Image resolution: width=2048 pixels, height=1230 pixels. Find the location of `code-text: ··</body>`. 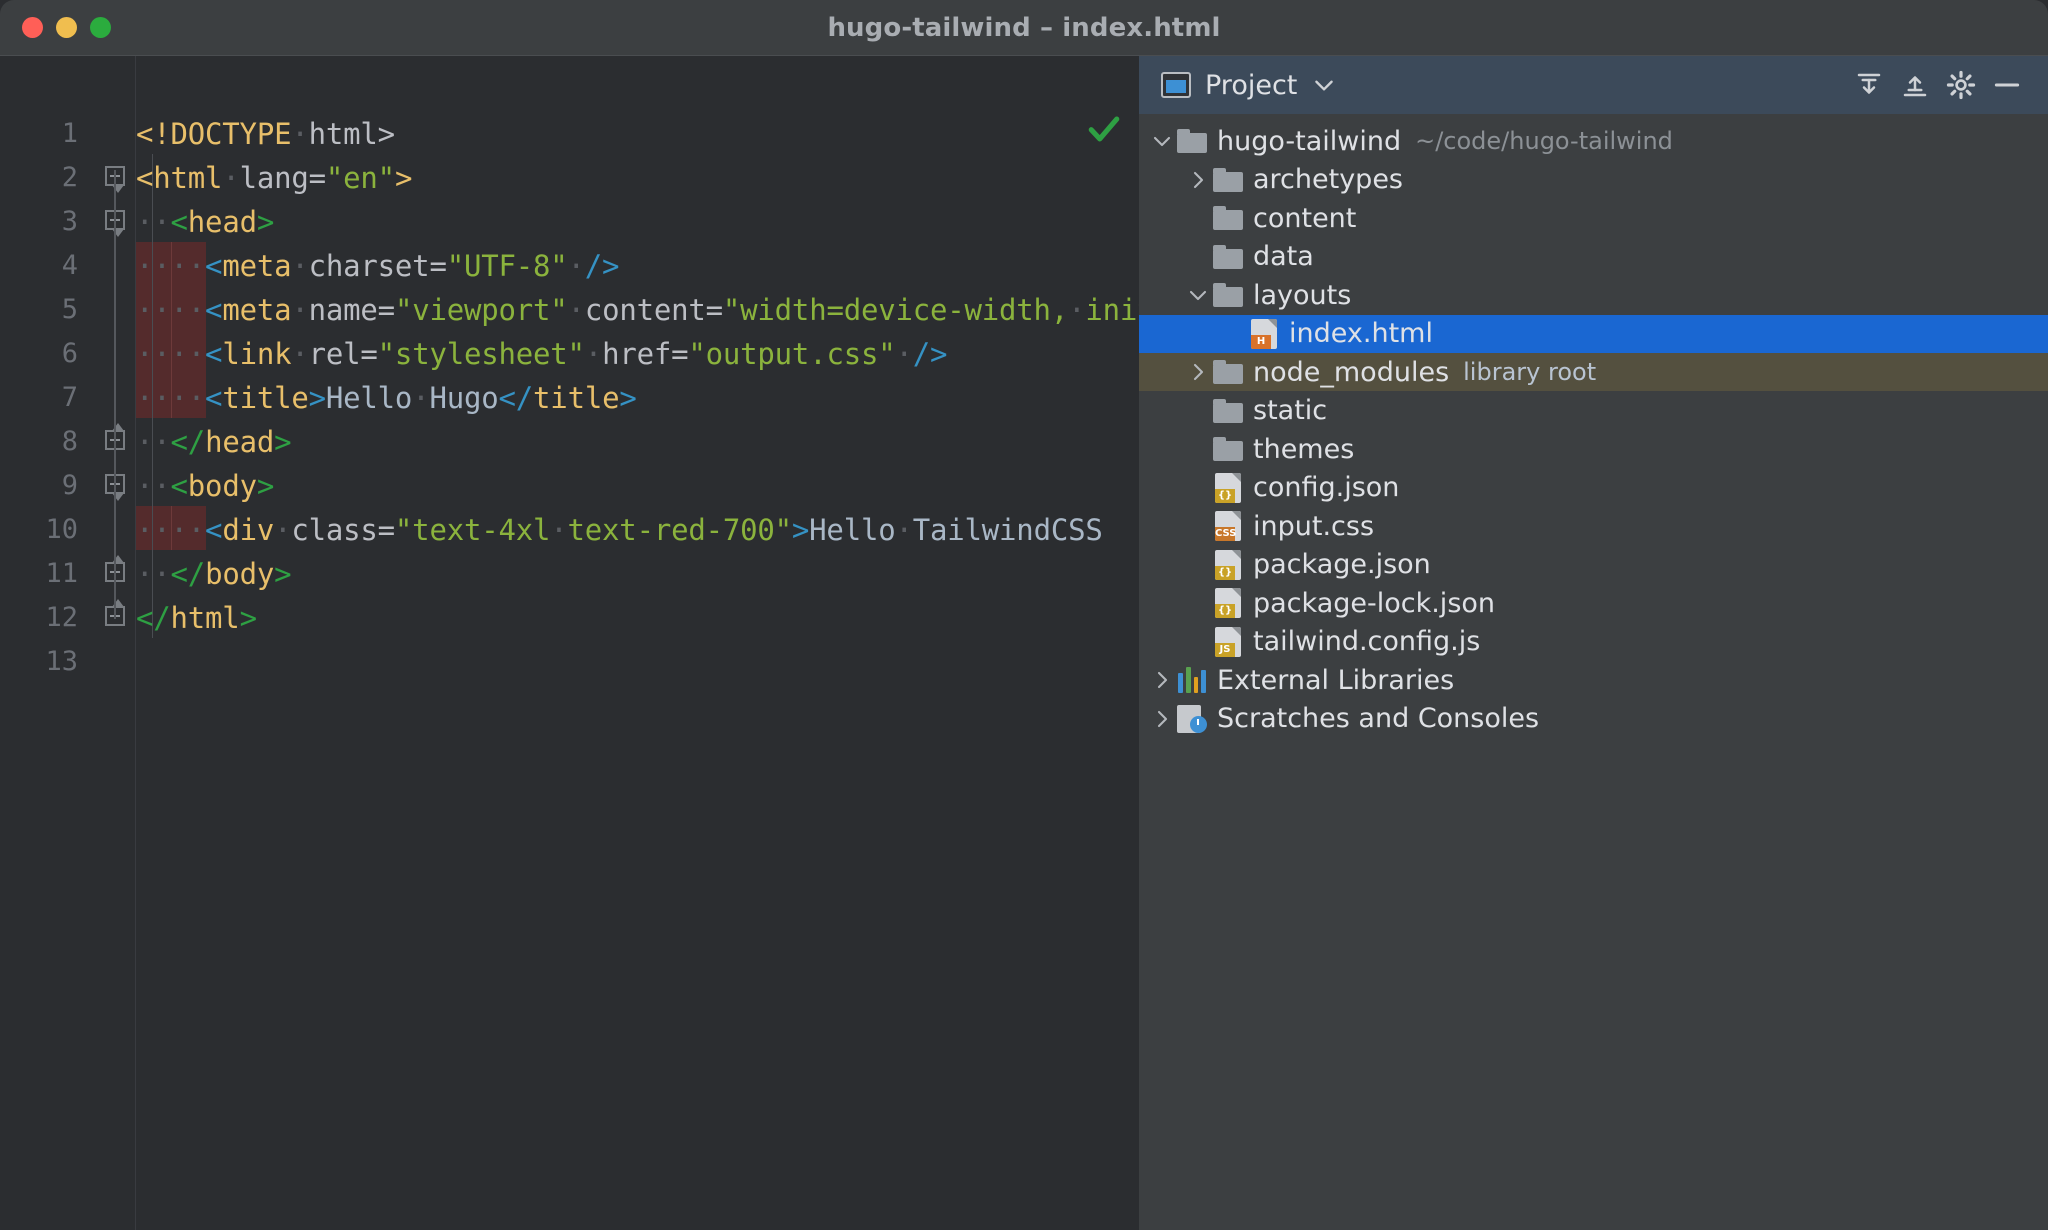

code-text: ··</body> is located at coordinates (214, 574).